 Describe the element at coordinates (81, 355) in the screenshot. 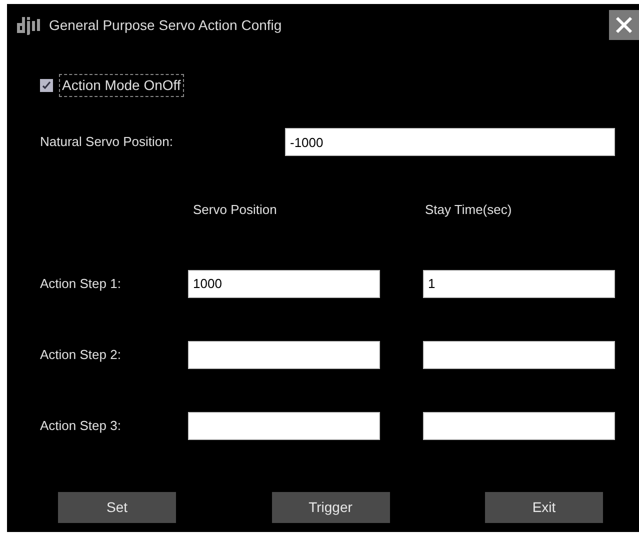

I see `step-label: Action Step 2:` at that location.